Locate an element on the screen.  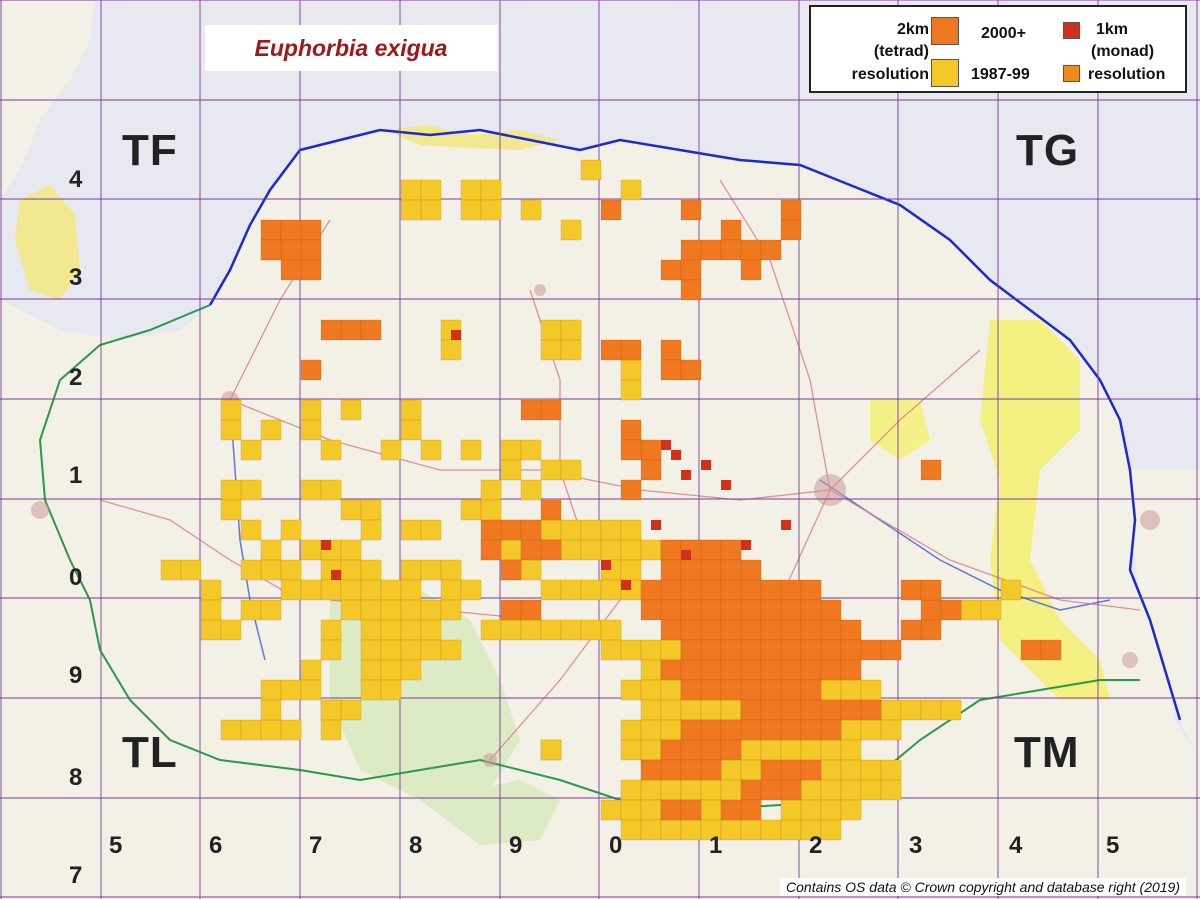
legend-tetrad-line3: resolution is located at coordinates (890, 74).